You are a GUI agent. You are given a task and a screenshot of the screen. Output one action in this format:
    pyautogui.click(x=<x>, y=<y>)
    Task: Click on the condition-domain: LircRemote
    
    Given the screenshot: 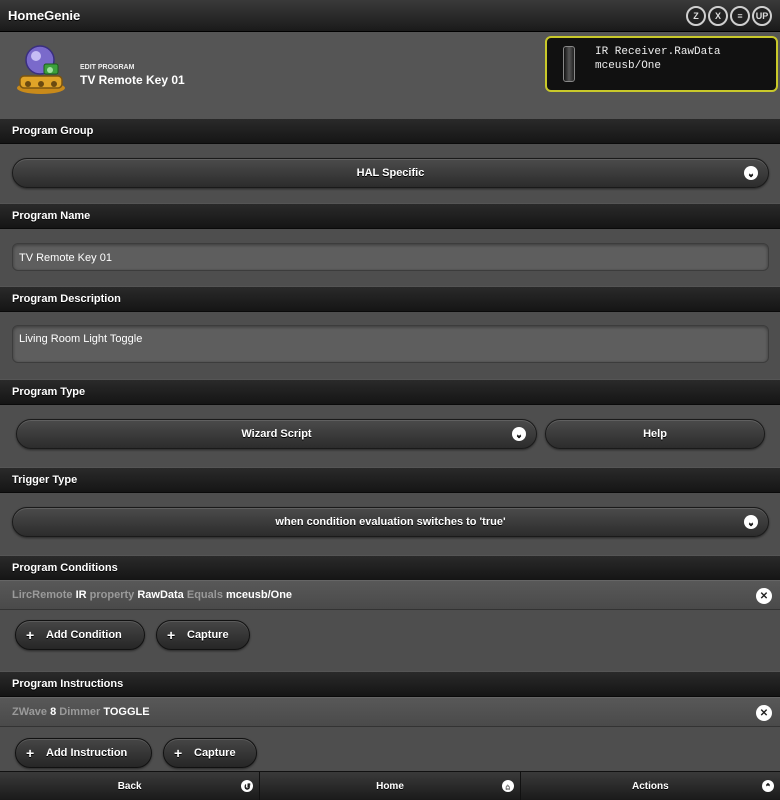 What is the action you would take?
    pyautogui.click(x=42, y=595)
    